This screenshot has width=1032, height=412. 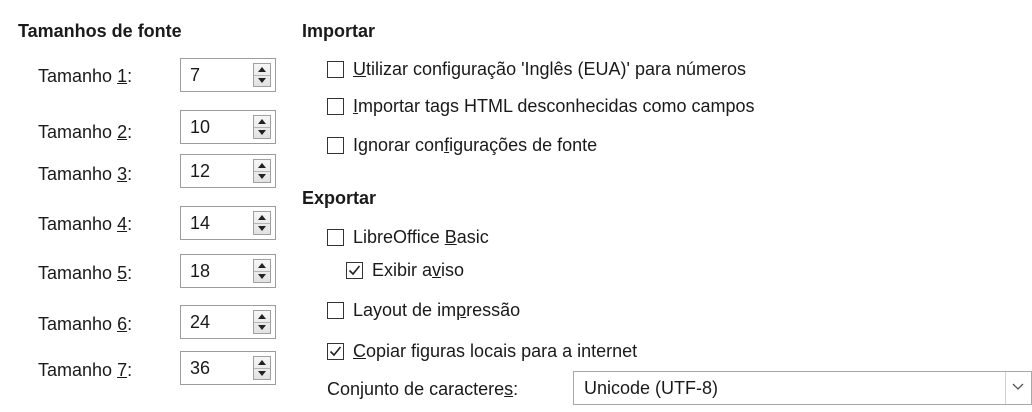 I want to click on libreoffice-basic-checkbox, so click(x=335, y=237).